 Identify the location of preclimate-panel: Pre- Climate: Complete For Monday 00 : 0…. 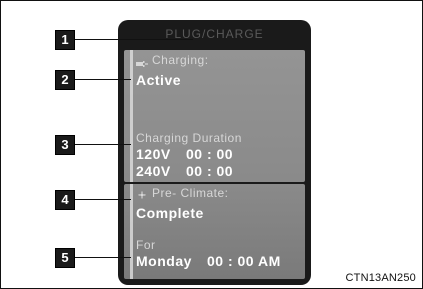
(214, 231).